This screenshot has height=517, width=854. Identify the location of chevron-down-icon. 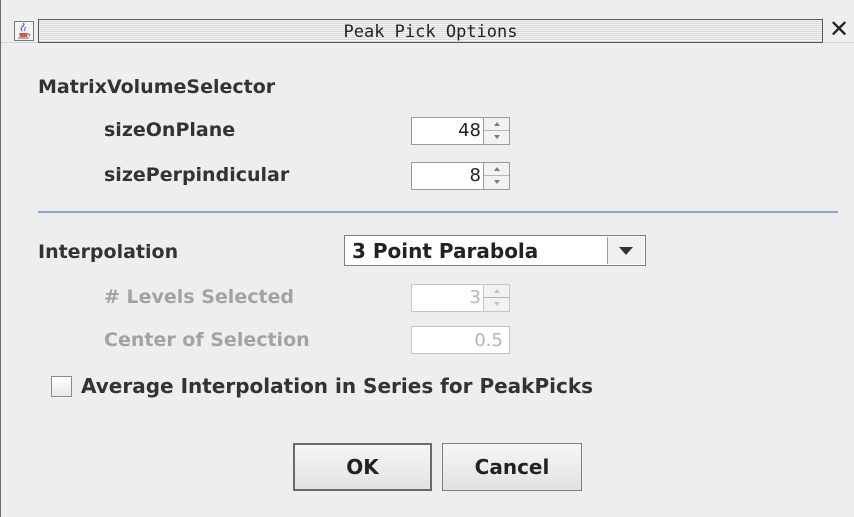
(626, 251).